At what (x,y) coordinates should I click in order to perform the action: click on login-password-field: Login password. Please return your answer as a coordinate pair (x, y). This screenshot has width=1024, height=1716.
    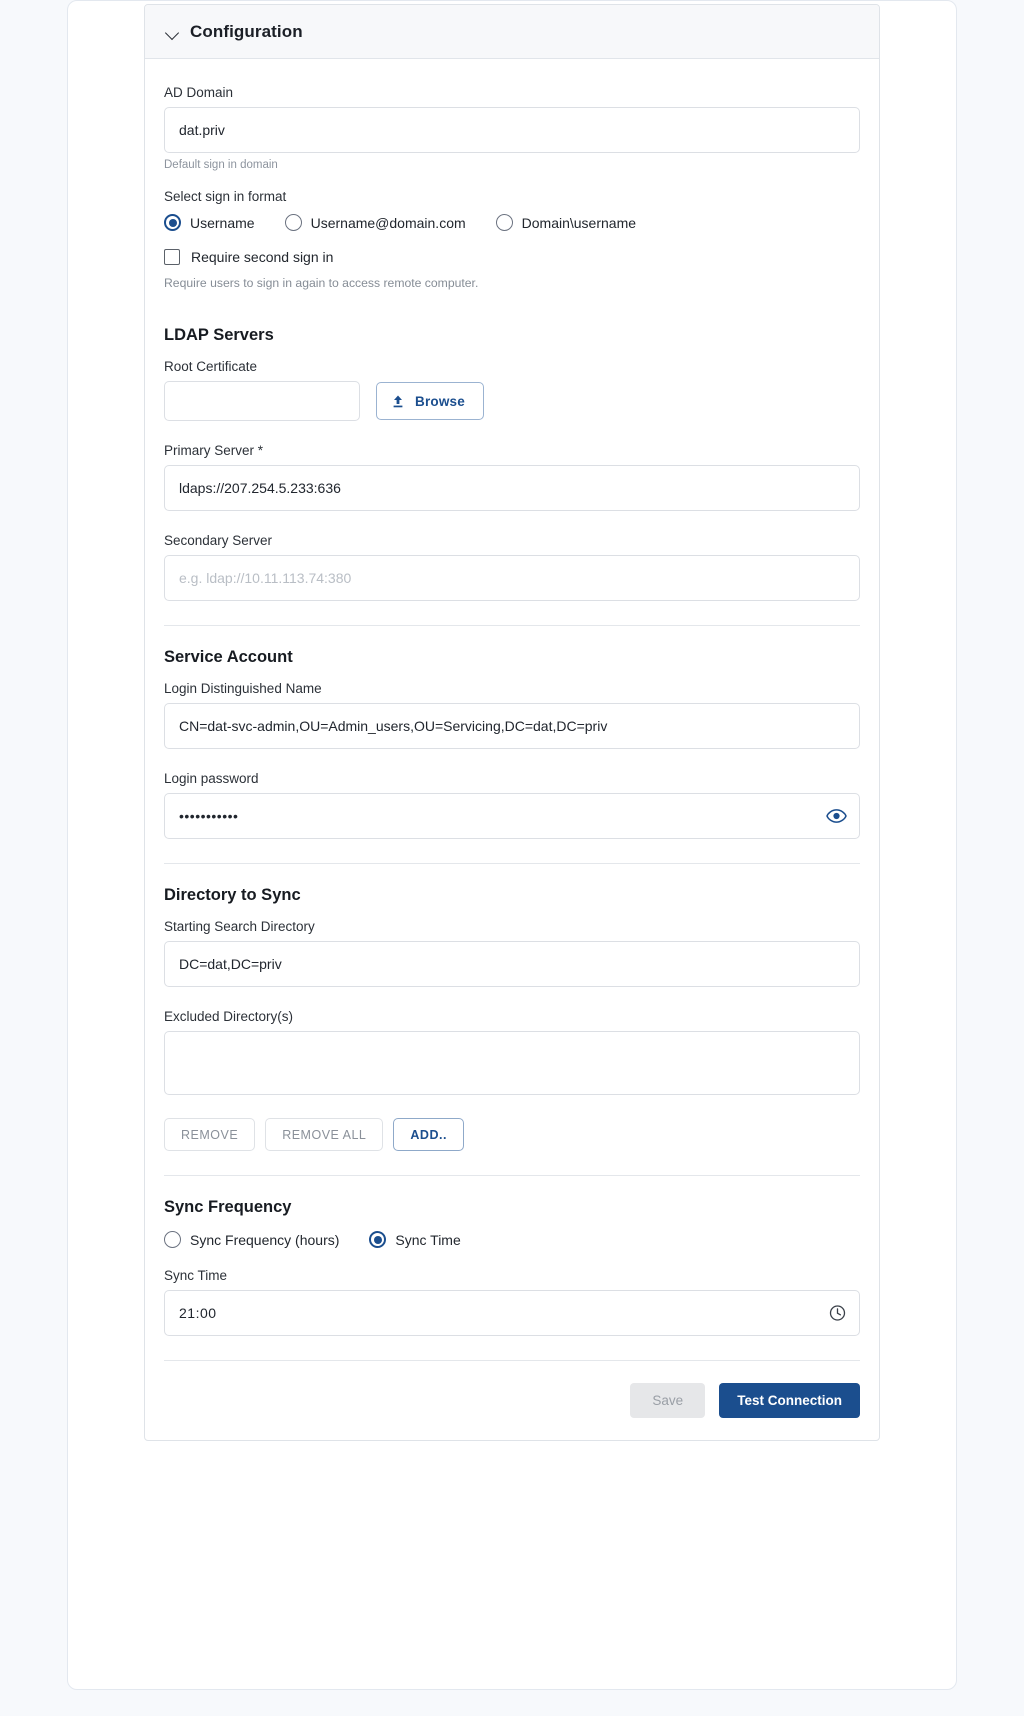
    Looking at the image, I should click on (512, 805).